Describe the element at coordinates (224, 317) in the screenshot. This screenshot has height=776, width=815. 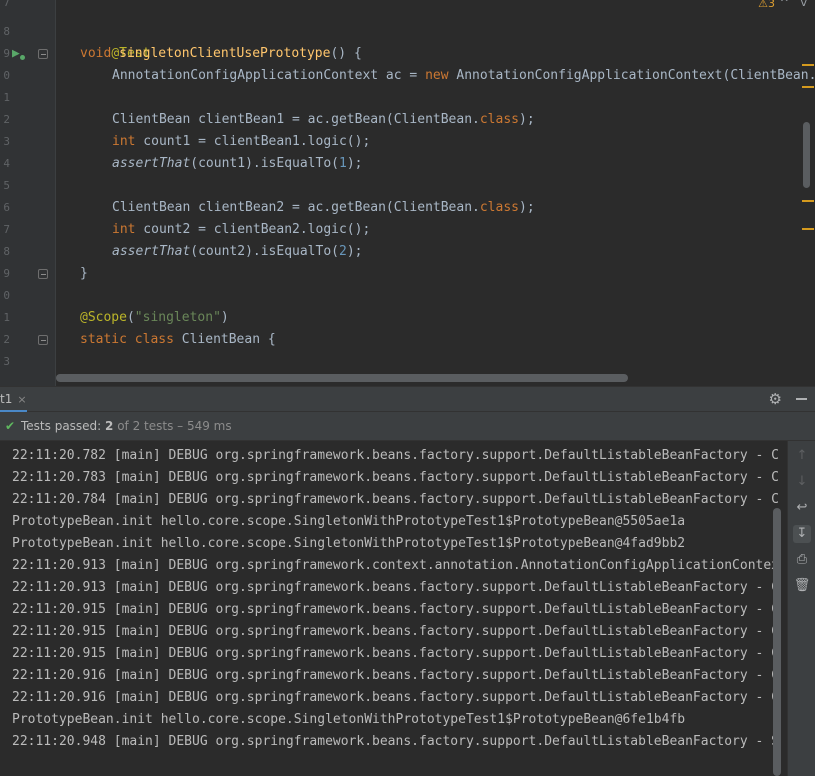
I see `code-text: )` at that location.